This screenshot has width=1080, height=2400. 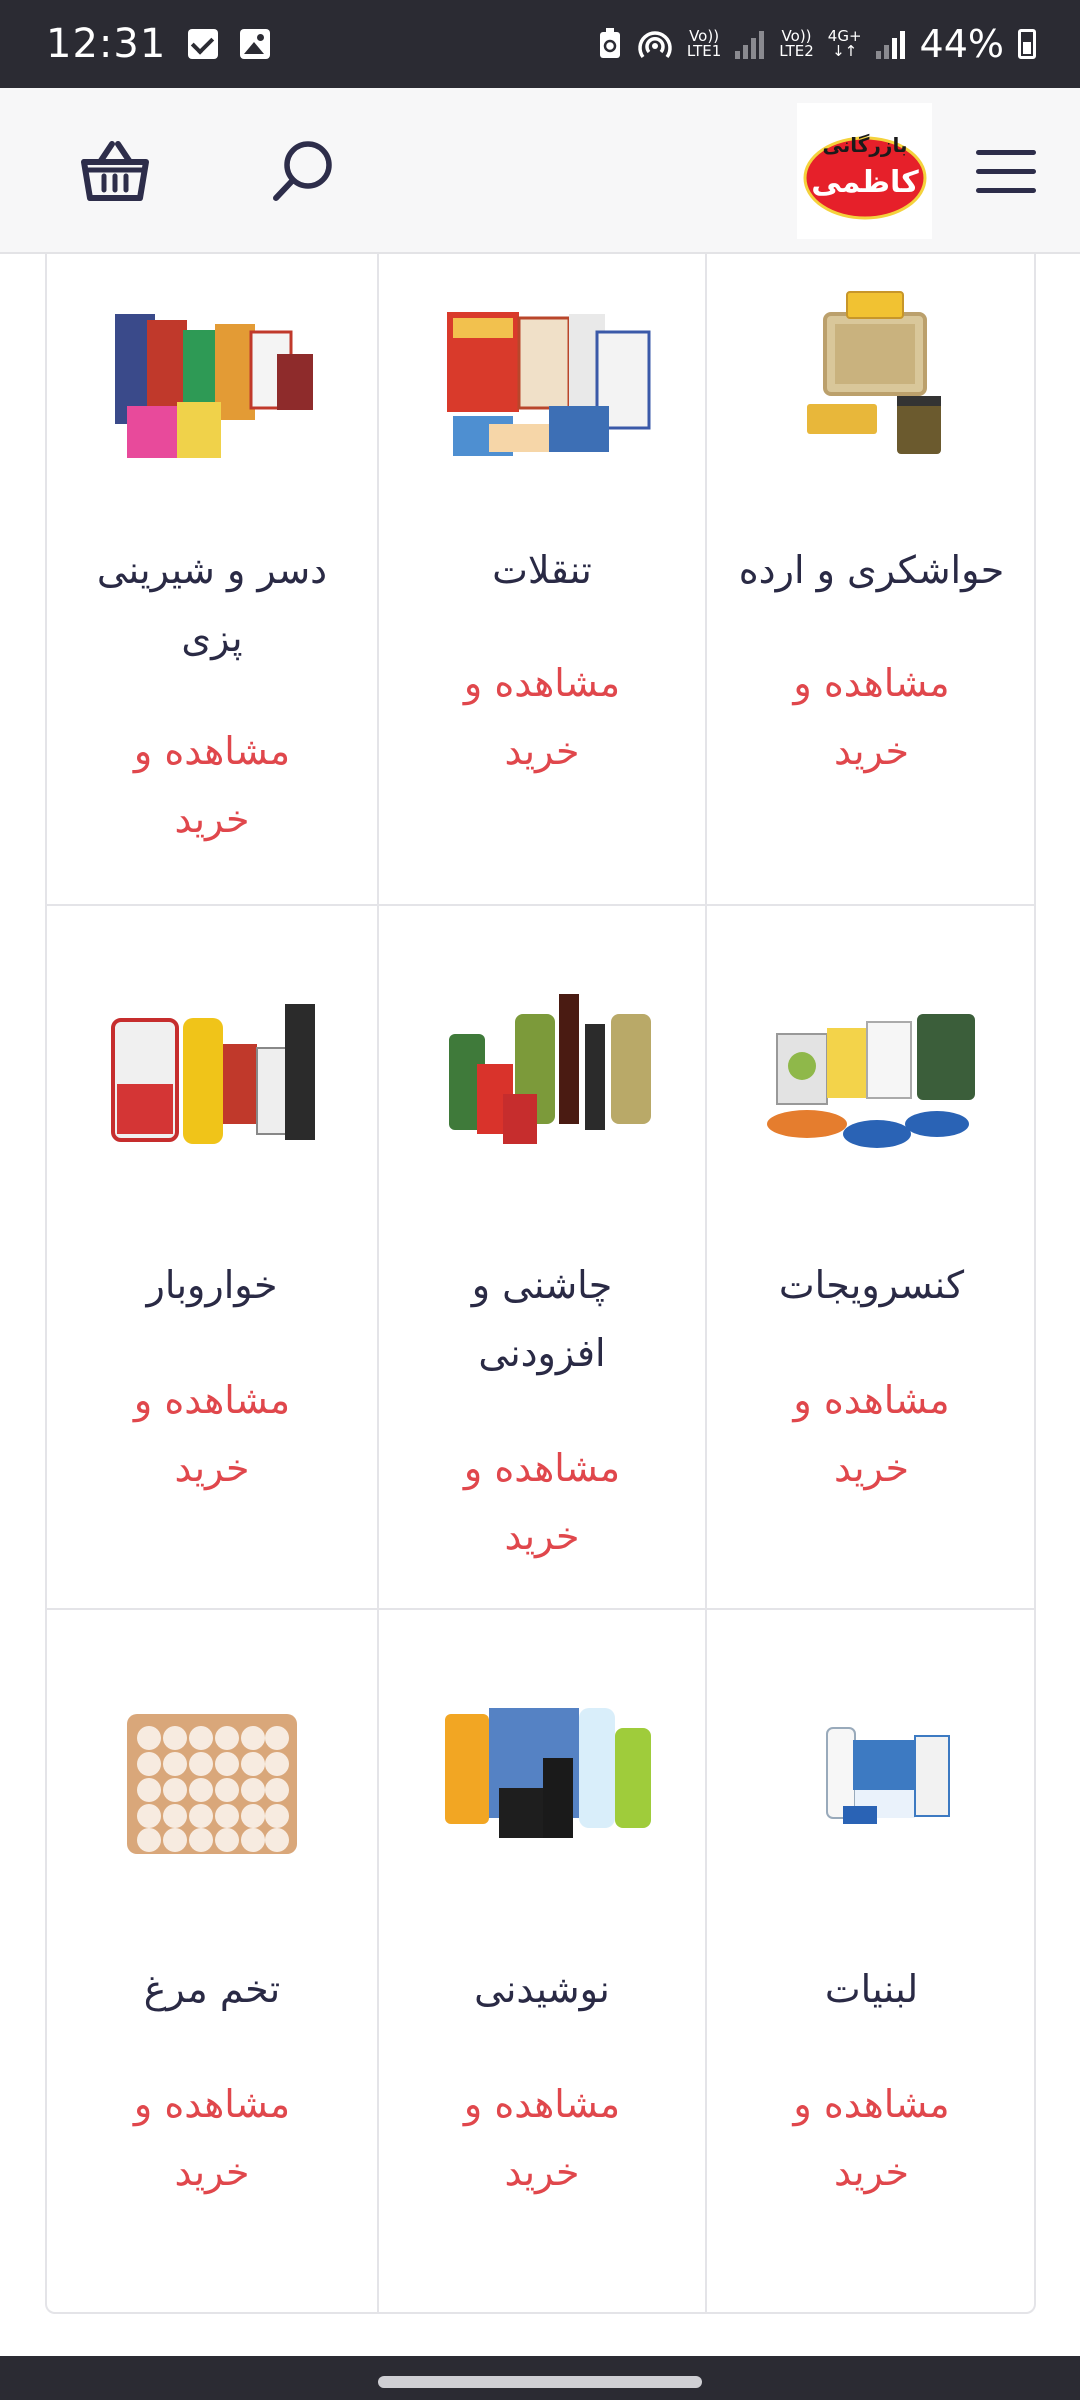 I want to click on category-card: تنقلات مشاهده و خرید, so click(x=542, y=580).